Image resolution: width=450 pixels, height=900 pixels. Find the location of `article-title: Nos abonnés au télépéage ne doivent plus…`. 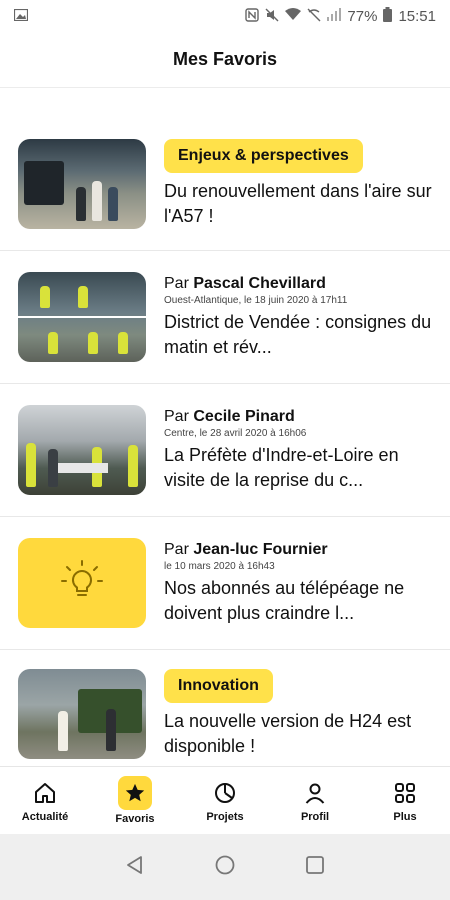

article-title: Nos abonnés au télépéage ne doivent plus… is located at coordinates (284, 600).